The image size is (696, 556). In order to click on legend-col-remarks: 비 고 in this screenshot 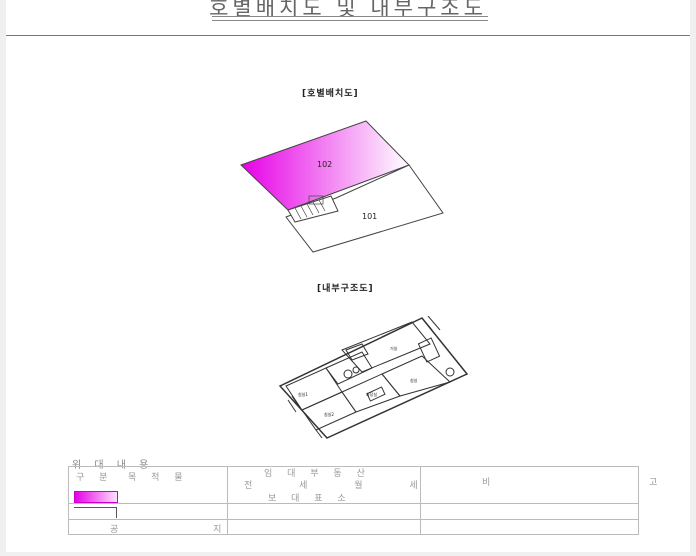, I will do `click(569, 483)`.